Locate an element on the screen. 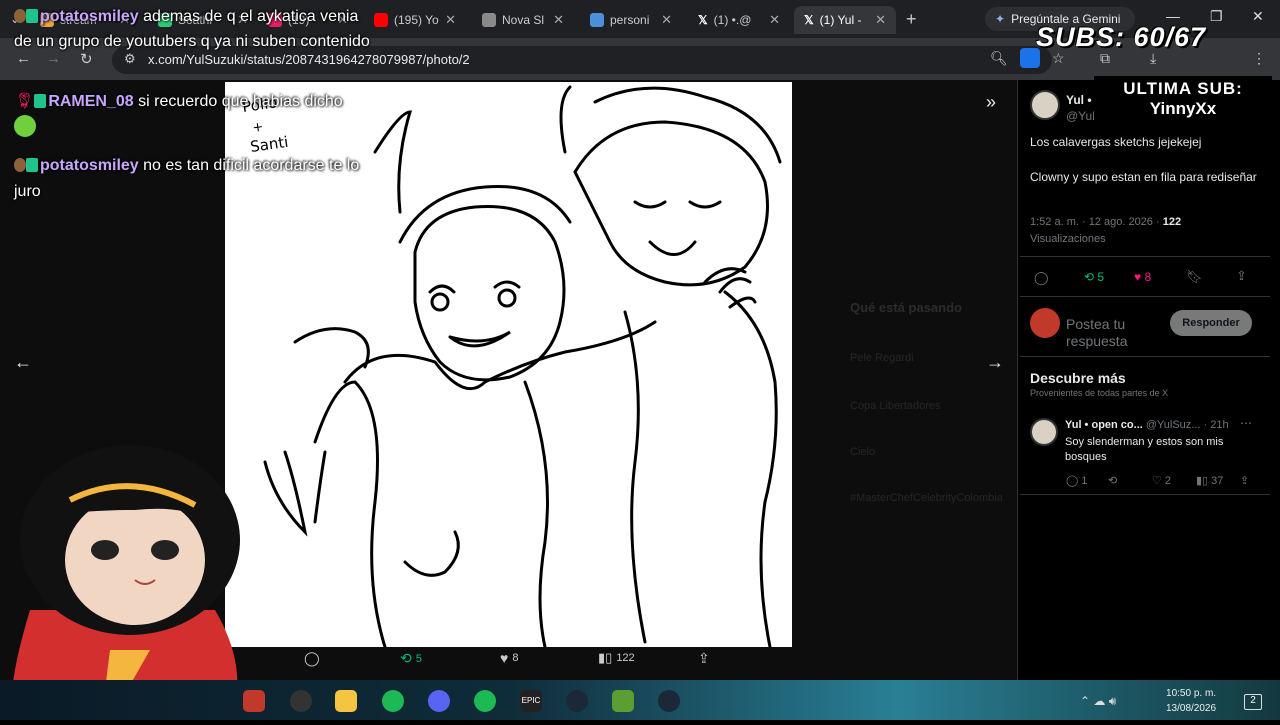  post-text-line1: Los calavergas sketchs jejekejej is located at coordinates (1116, 142).